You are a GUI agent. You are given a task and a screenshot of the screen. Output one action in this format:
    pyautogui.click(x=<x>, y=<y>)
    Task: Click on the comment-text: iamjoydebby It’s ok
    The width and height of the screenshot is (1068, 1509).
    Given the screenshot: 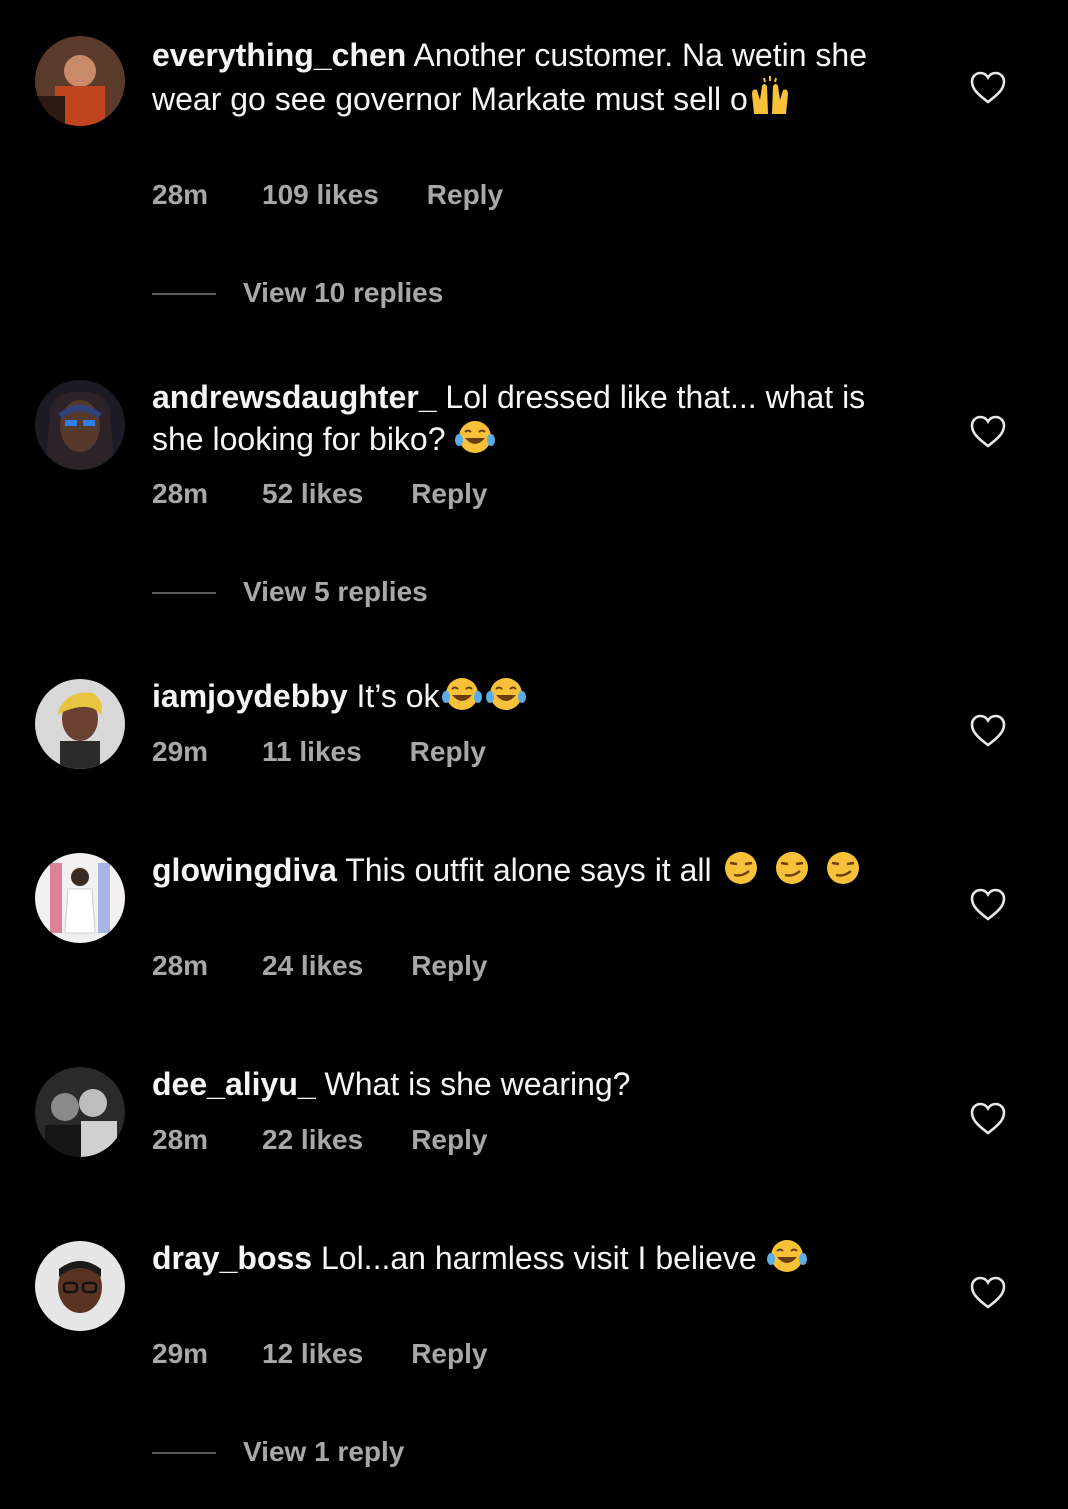 What is the action you would take?
    pyautogui.click(x=522, y=699)
    